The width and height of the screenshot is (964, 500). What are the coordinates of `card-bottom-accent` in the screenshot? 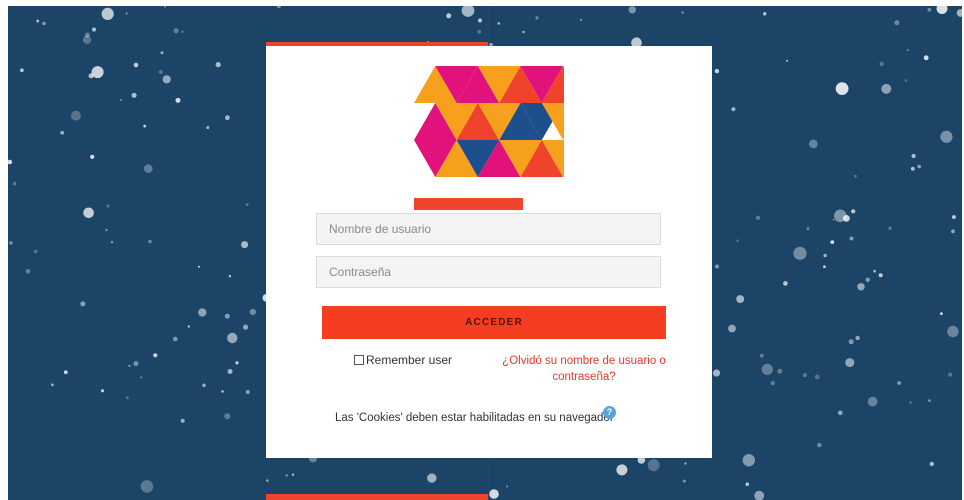 It's located at (377, 497).